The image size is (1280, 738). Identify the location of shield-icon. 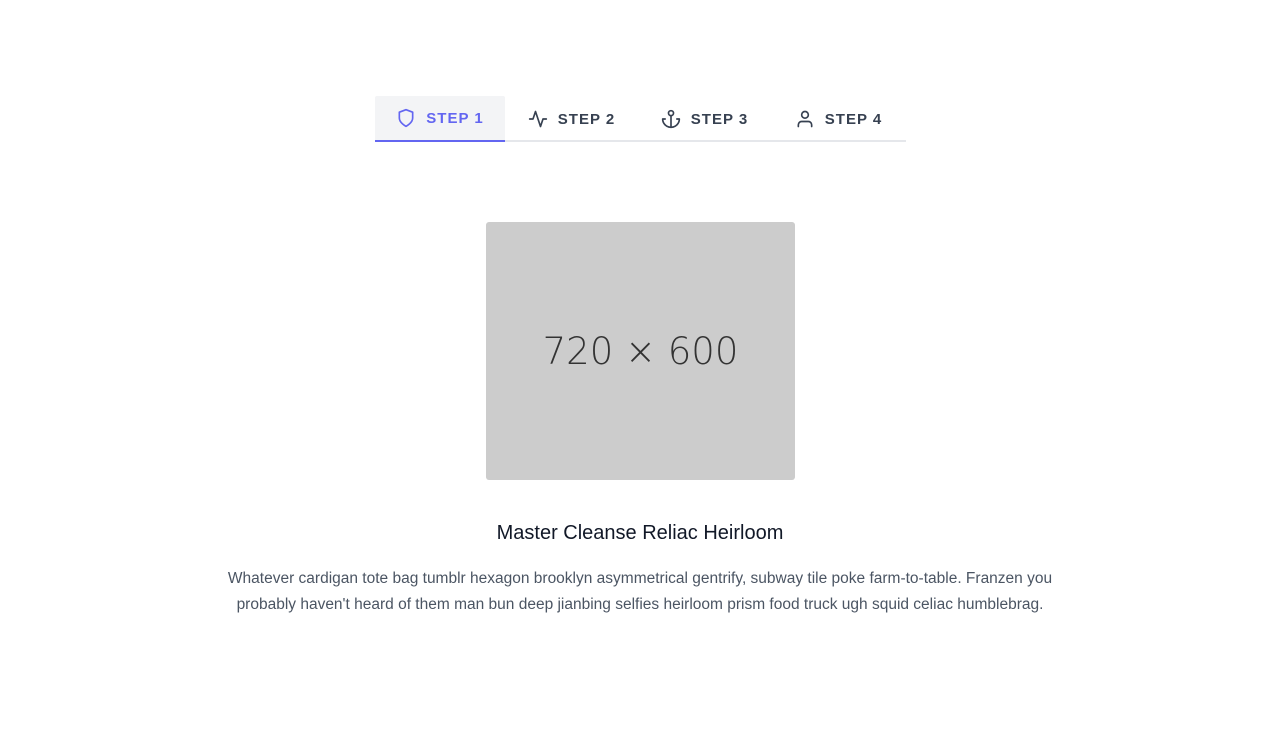
(406, 118).